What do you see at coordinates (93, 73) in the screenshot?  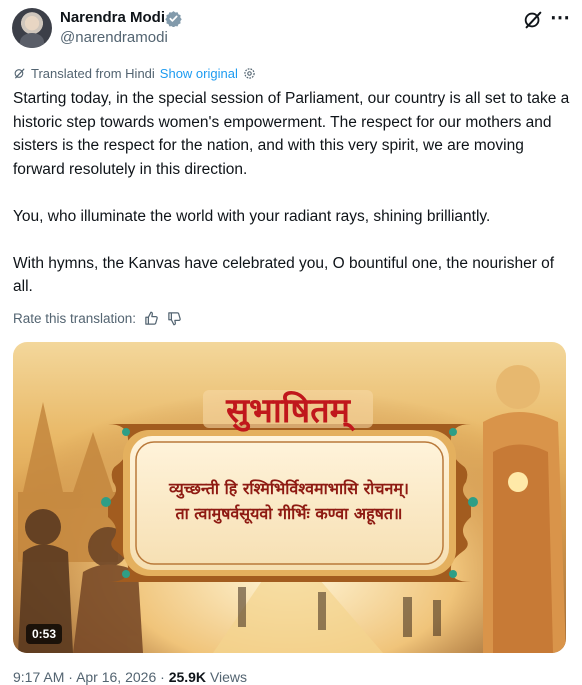 I see `translated-from-label: Translated from Hindi` at bounding box center [93, 73].